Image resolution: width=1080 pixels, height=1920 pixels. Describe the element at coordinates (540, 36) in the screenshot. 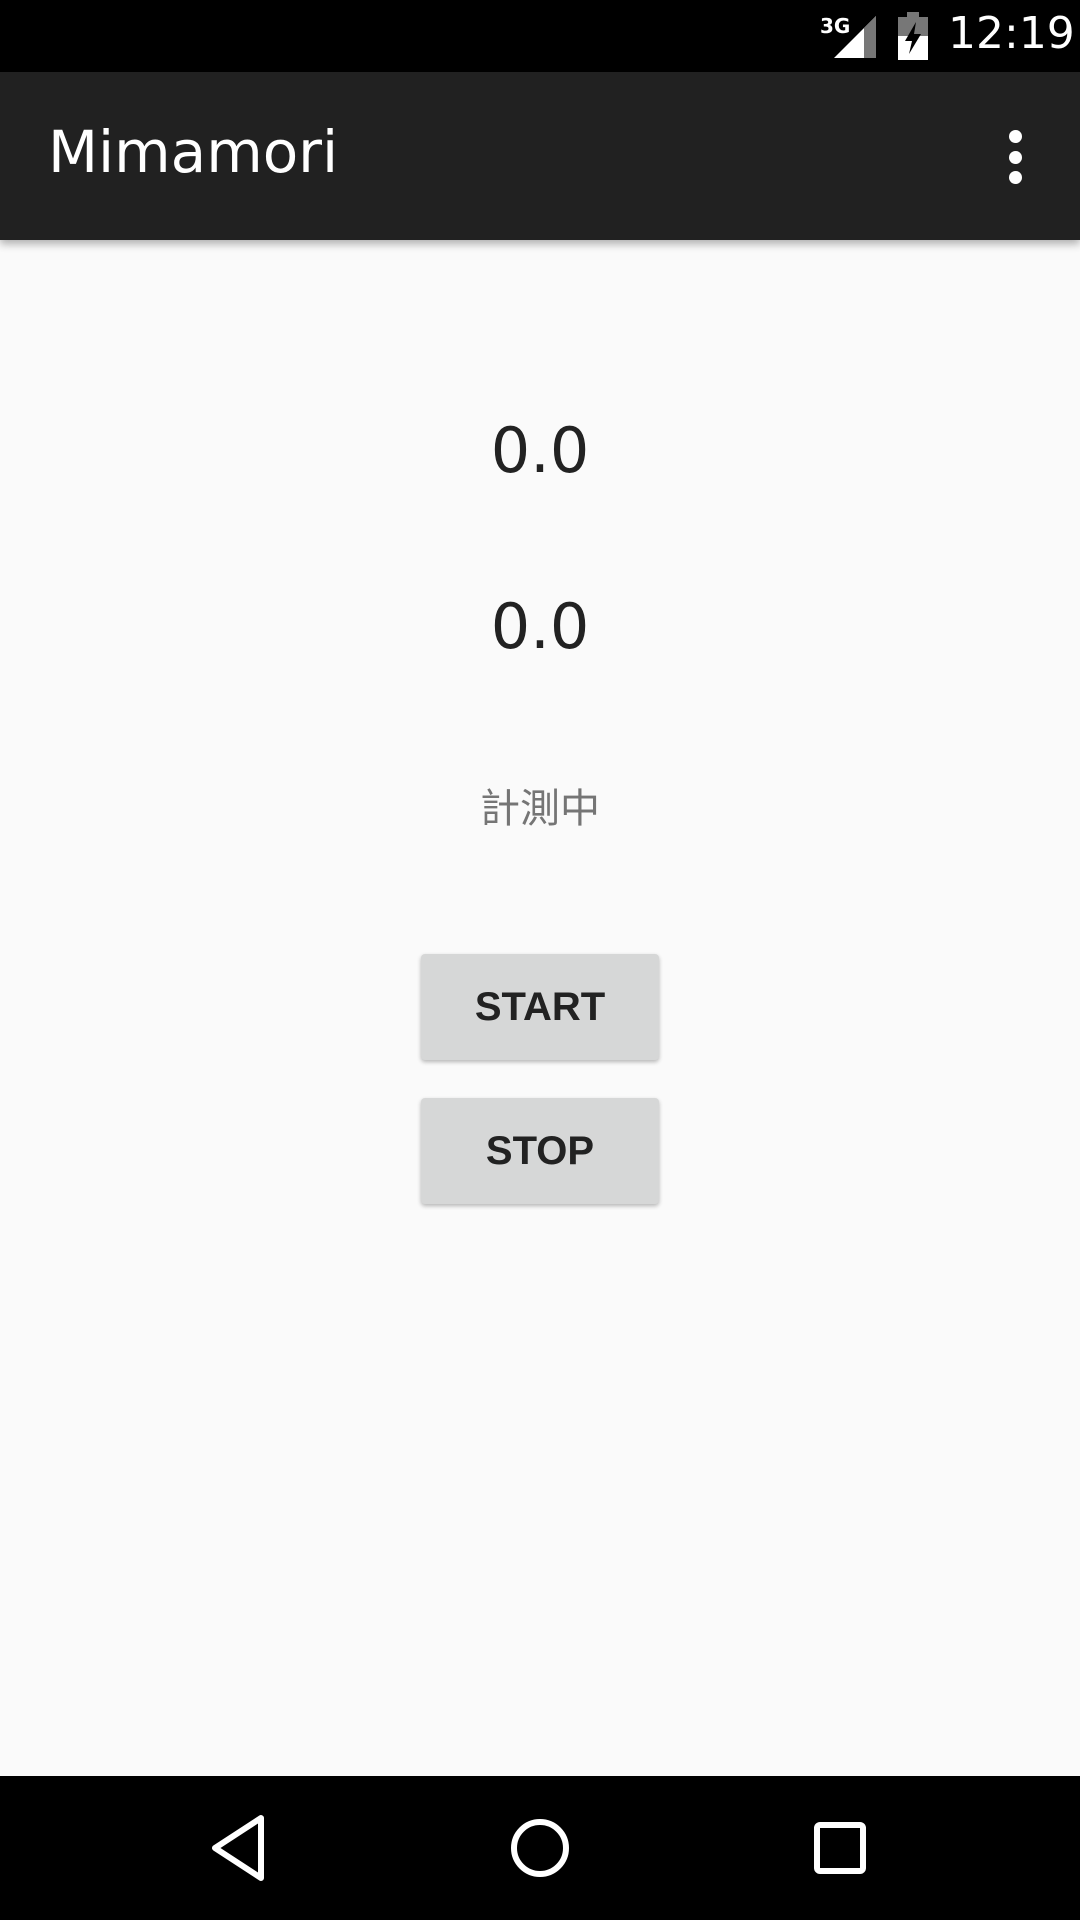

I see `status-bar: 3G 12:19` at that location.